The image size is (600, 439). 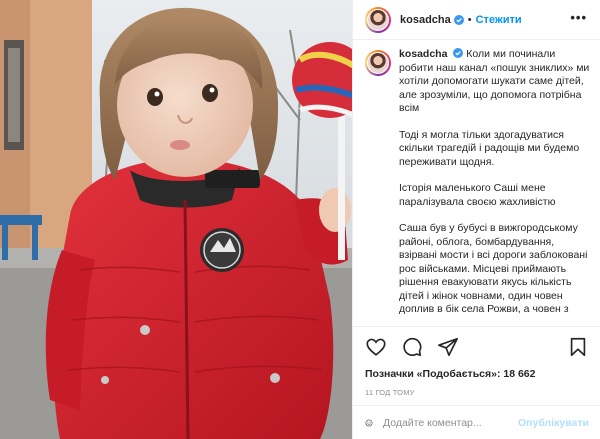 I want to click on caption-avatar, so click(x=378, y=63).